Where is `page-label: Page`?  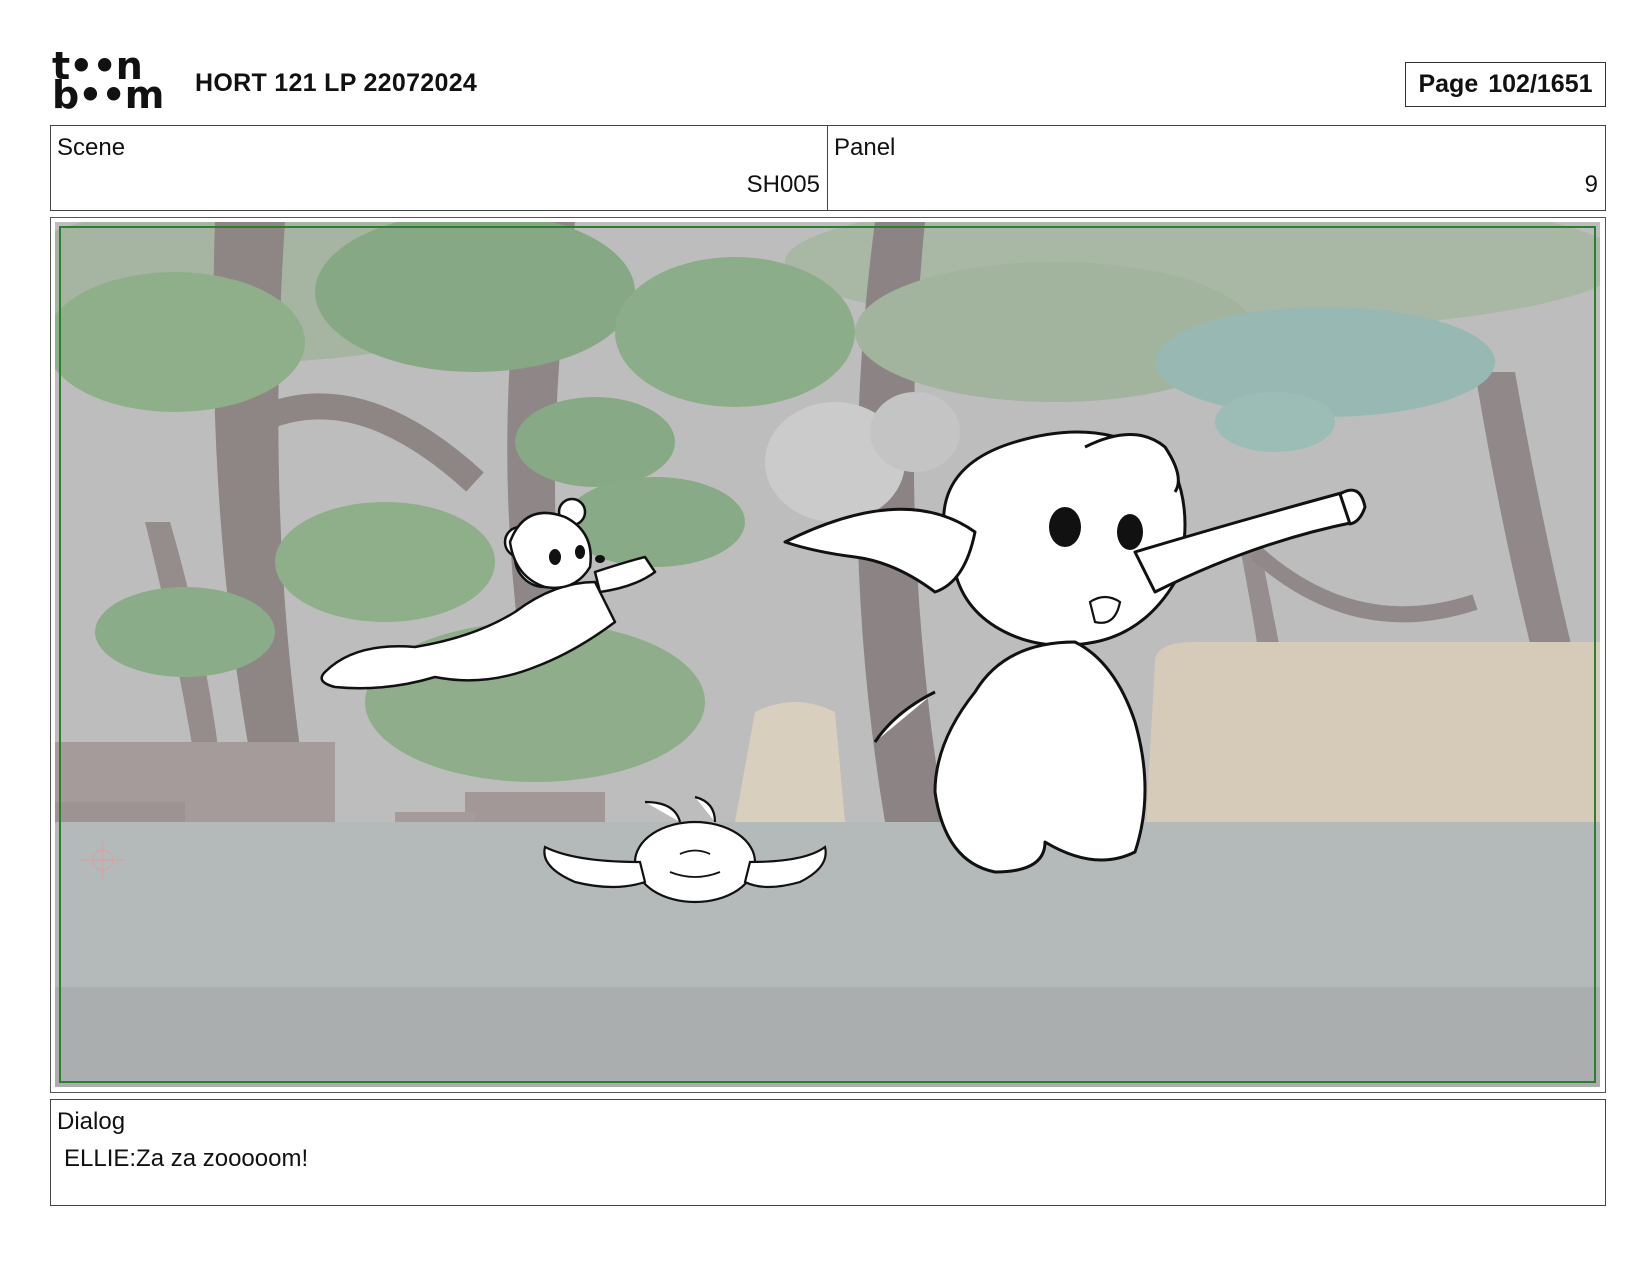
page-label: Page is located at coordinates (1448, 84).